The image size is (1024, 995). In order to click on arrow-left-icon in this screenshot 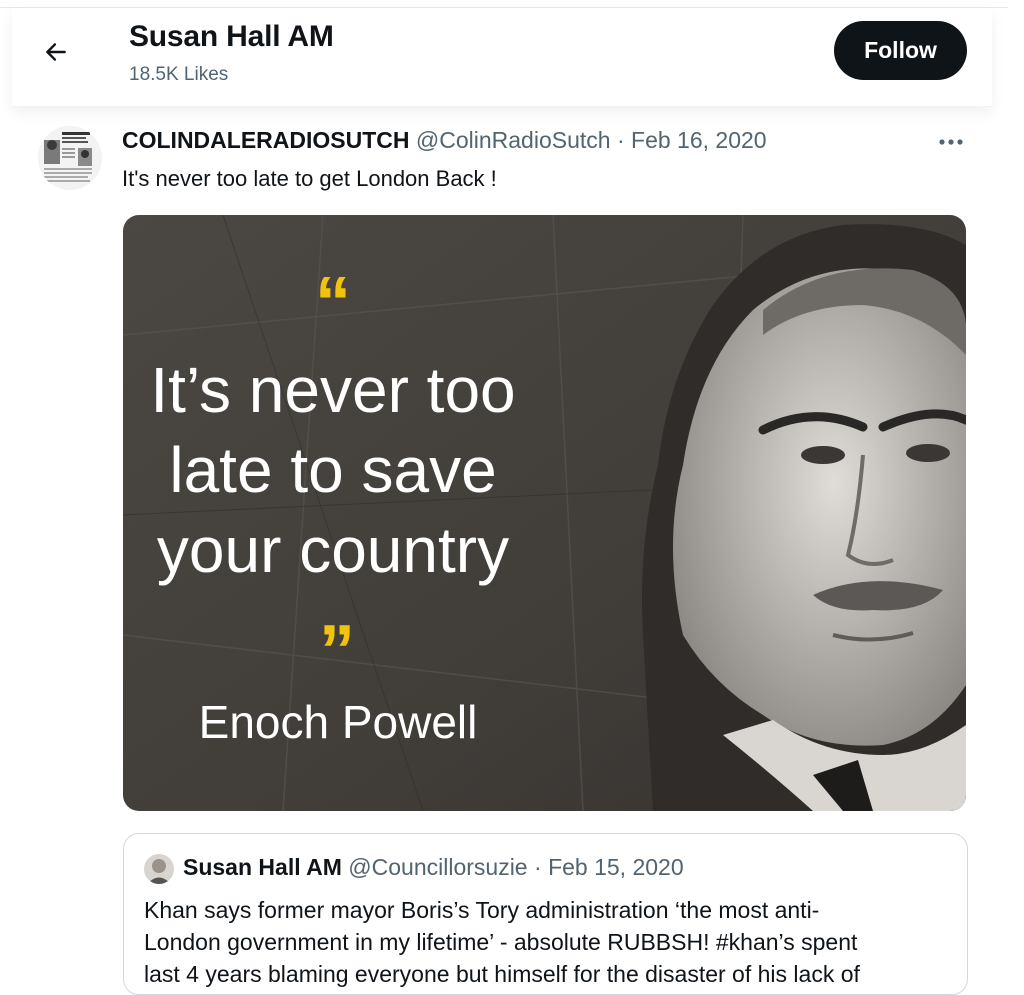, I will do `click(56, 52)`.